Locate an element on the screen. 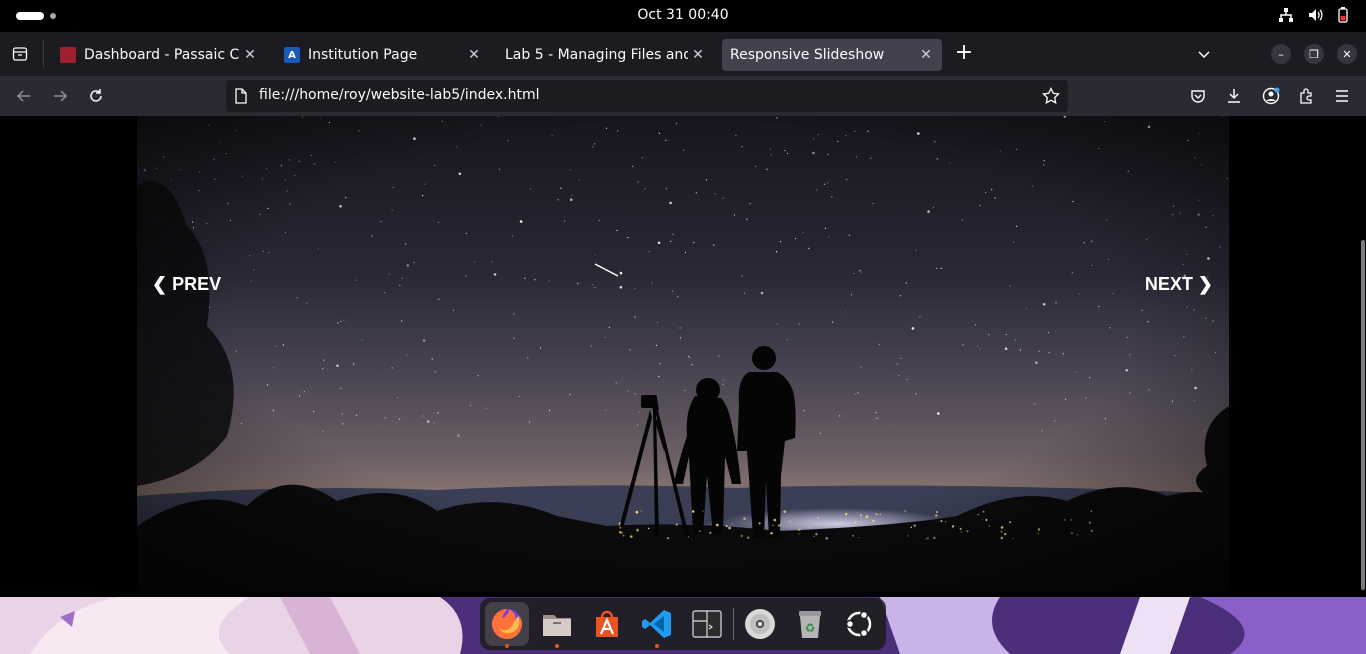 The height and width of the screenshot is (654, 1366). download-icon is located at coordinates (1234, 96).